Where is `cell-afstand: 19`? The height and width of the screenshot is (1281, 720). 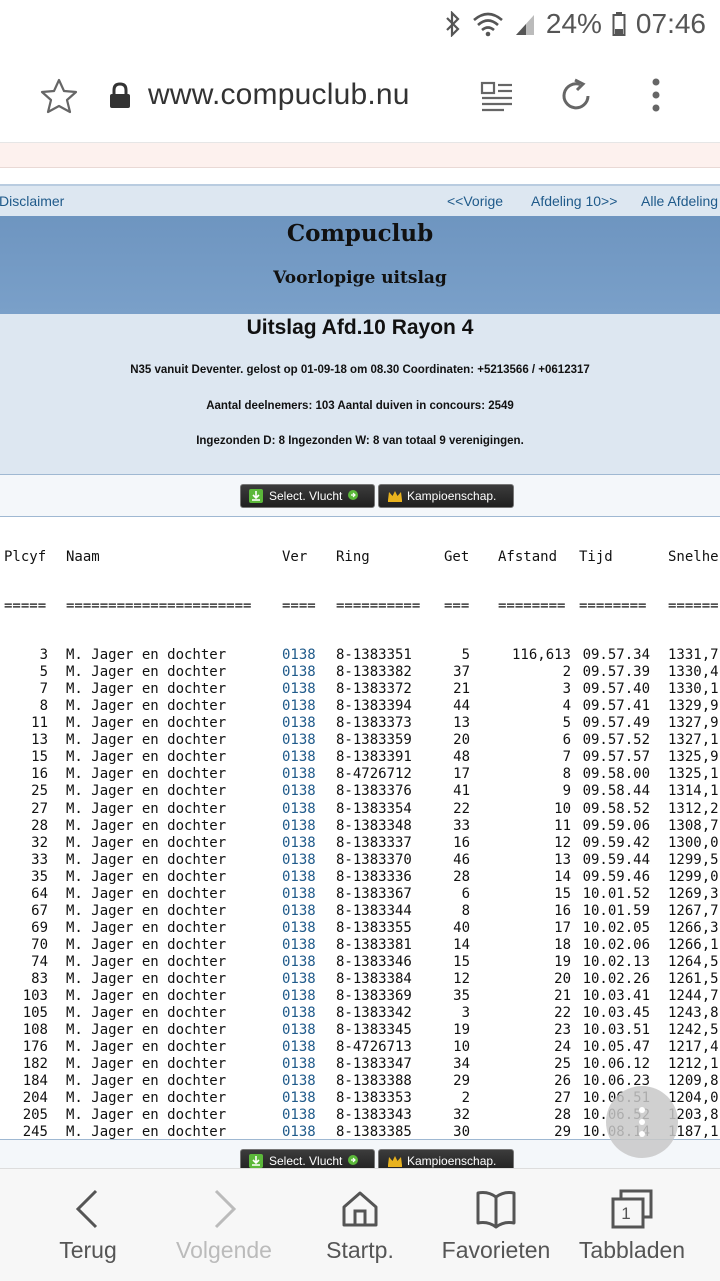 cell-afstand: 19 is located at coordinates (562, 961).